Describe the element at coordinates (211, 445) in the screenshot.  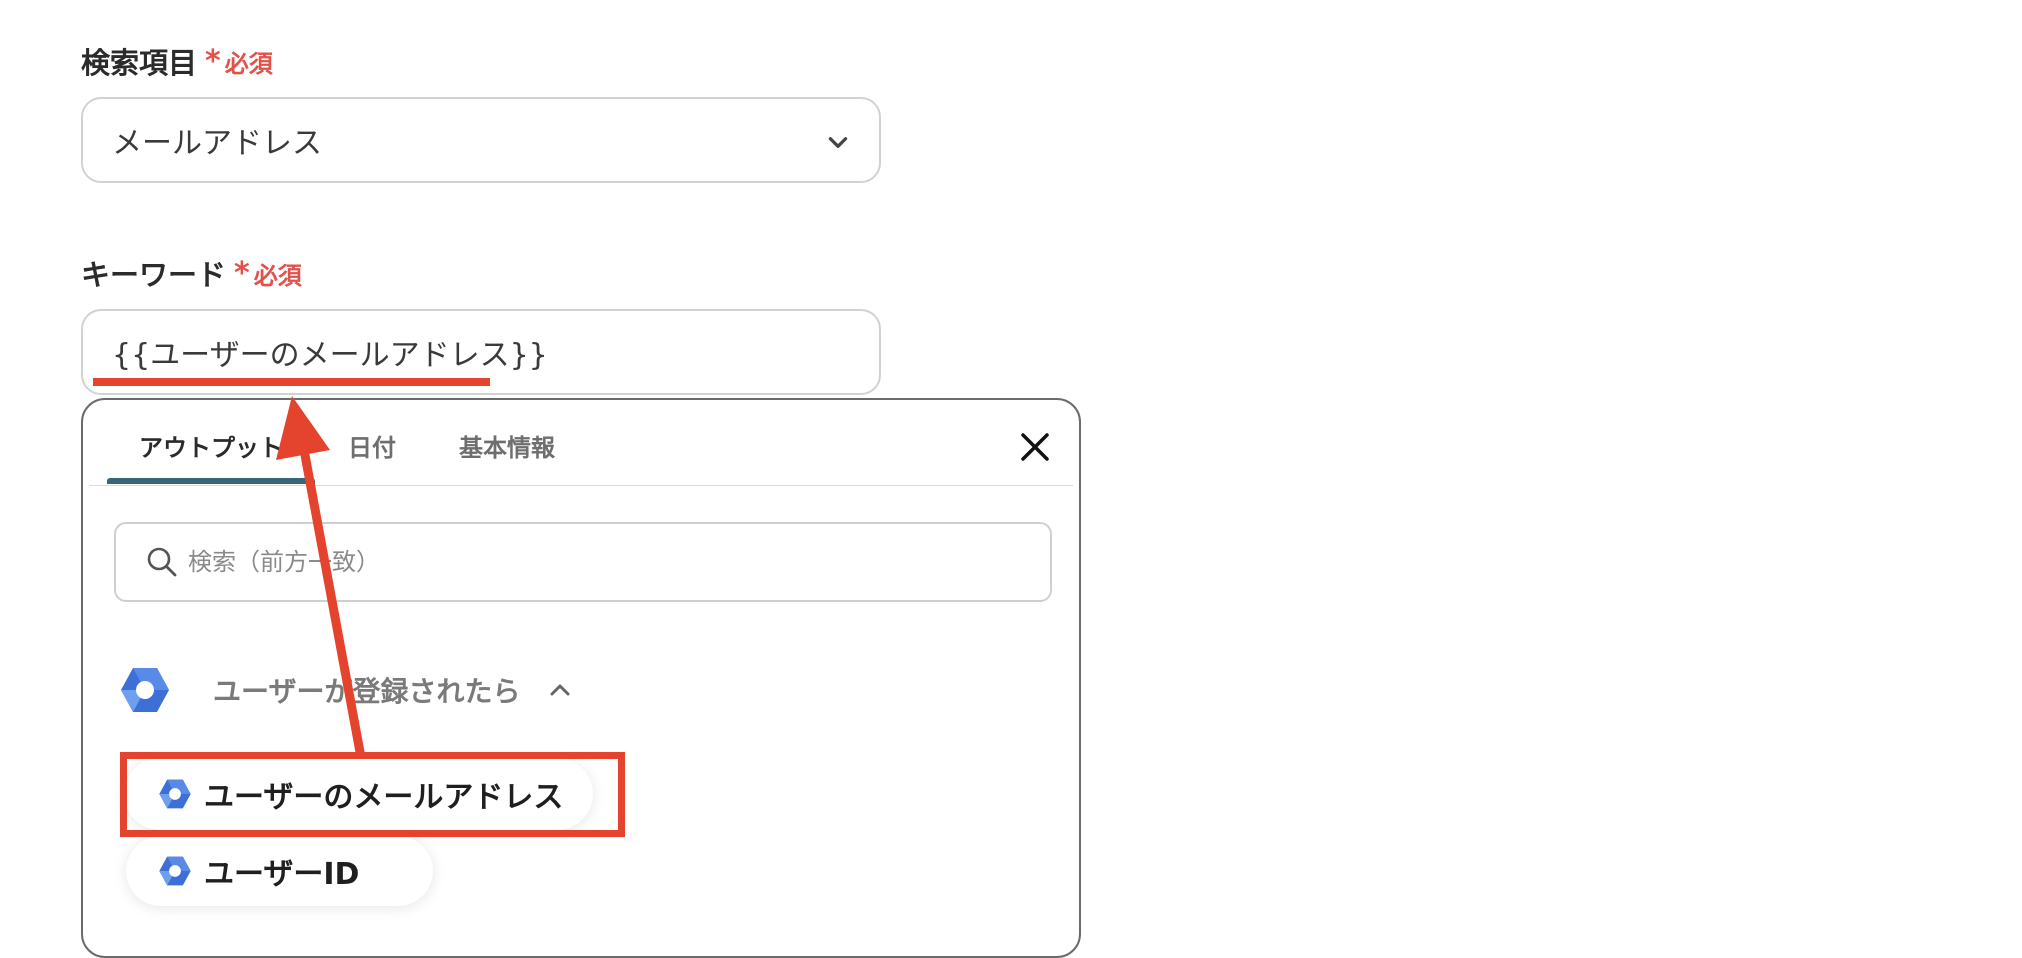
I see `tab-output: アウトプット` at that location.